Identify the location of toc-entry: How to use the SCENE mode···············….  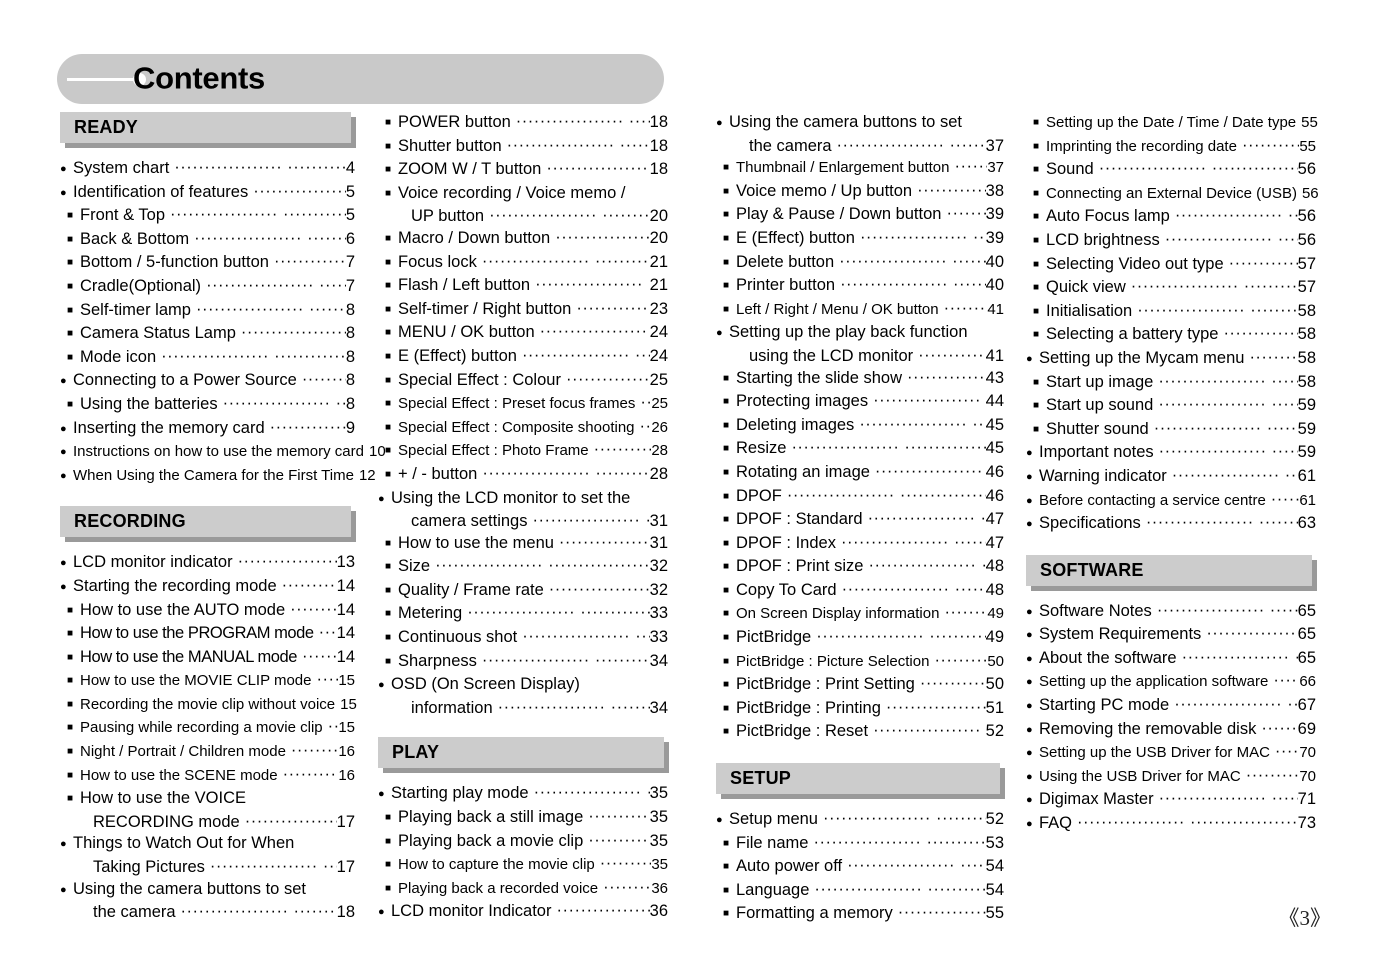
(207, 777).